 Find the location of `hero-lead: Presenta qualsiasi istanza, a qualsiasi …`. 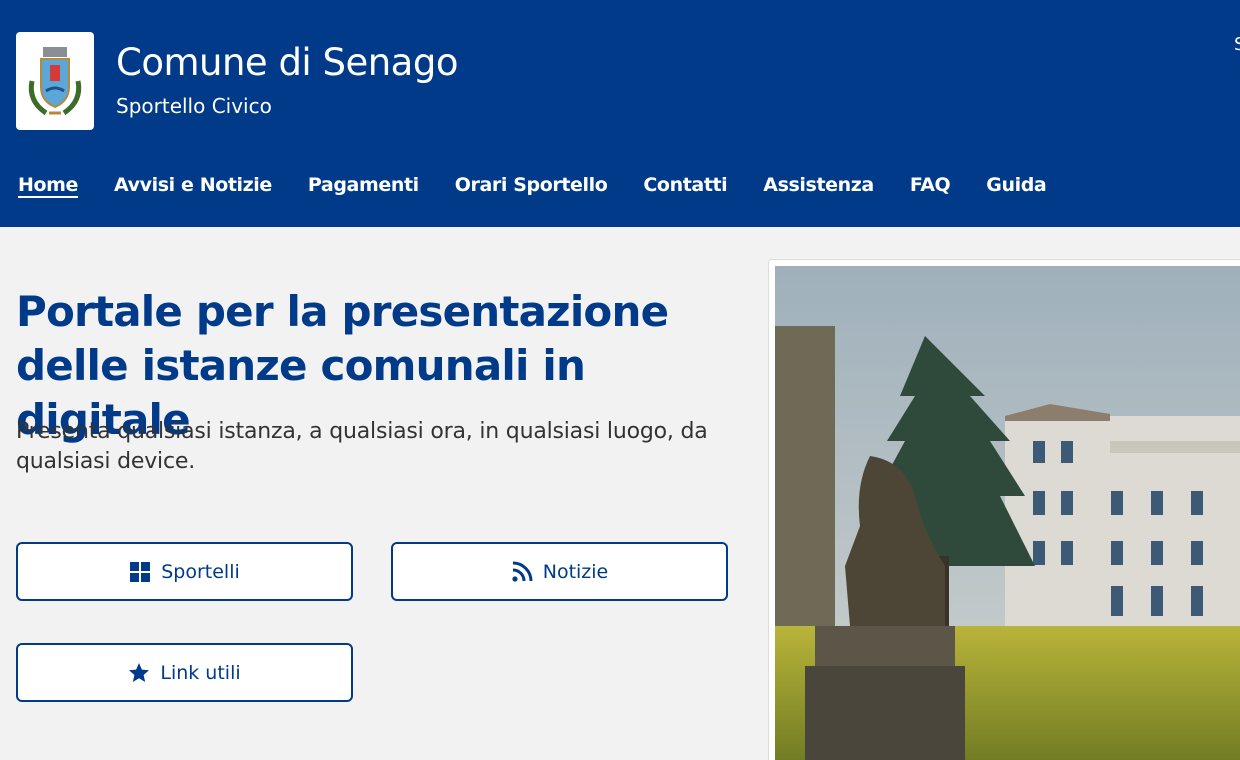

hero-lead: Presenta qualsiasi istanza, a qualsiasi … is located at coordinates (362, 446).